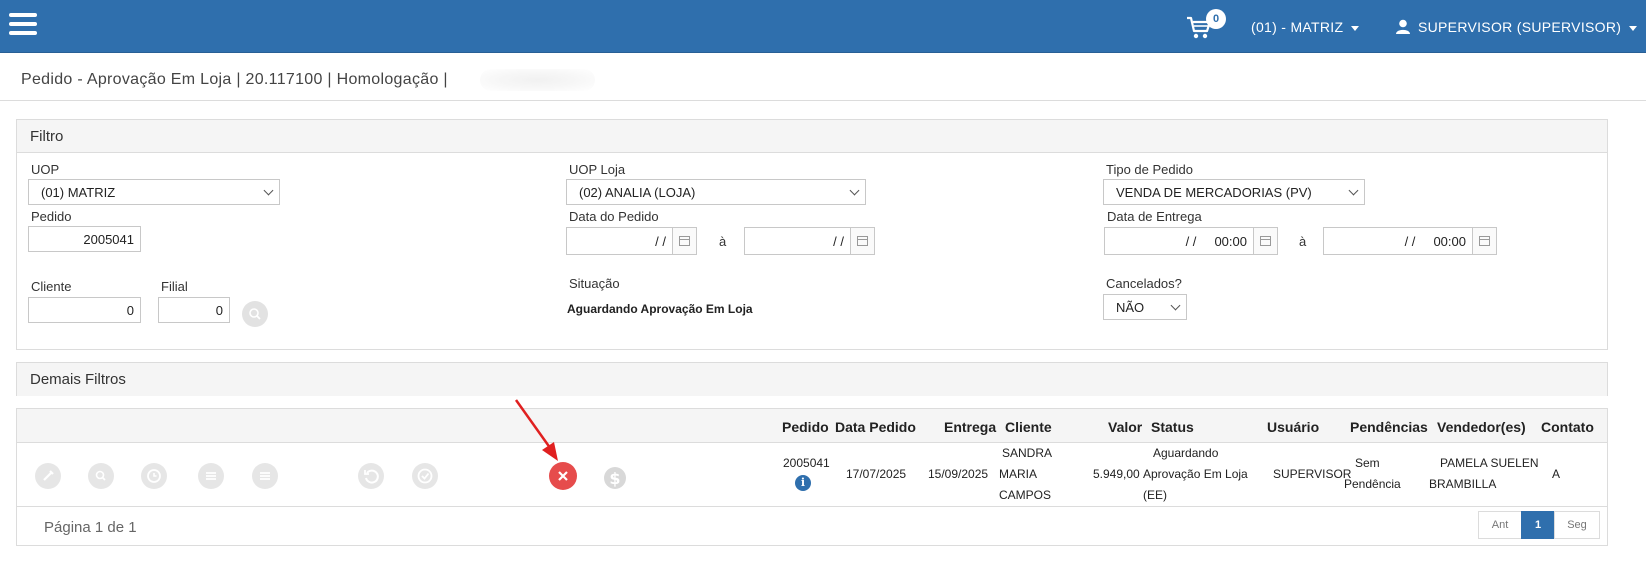 The height and width of the screenshot is (565, 1646). What do you see at coordinates (716, 192) in the screenshot?
I see `uop-loja-select: (02) ANALIA (LOJA)` at bounding box center [716, 192].